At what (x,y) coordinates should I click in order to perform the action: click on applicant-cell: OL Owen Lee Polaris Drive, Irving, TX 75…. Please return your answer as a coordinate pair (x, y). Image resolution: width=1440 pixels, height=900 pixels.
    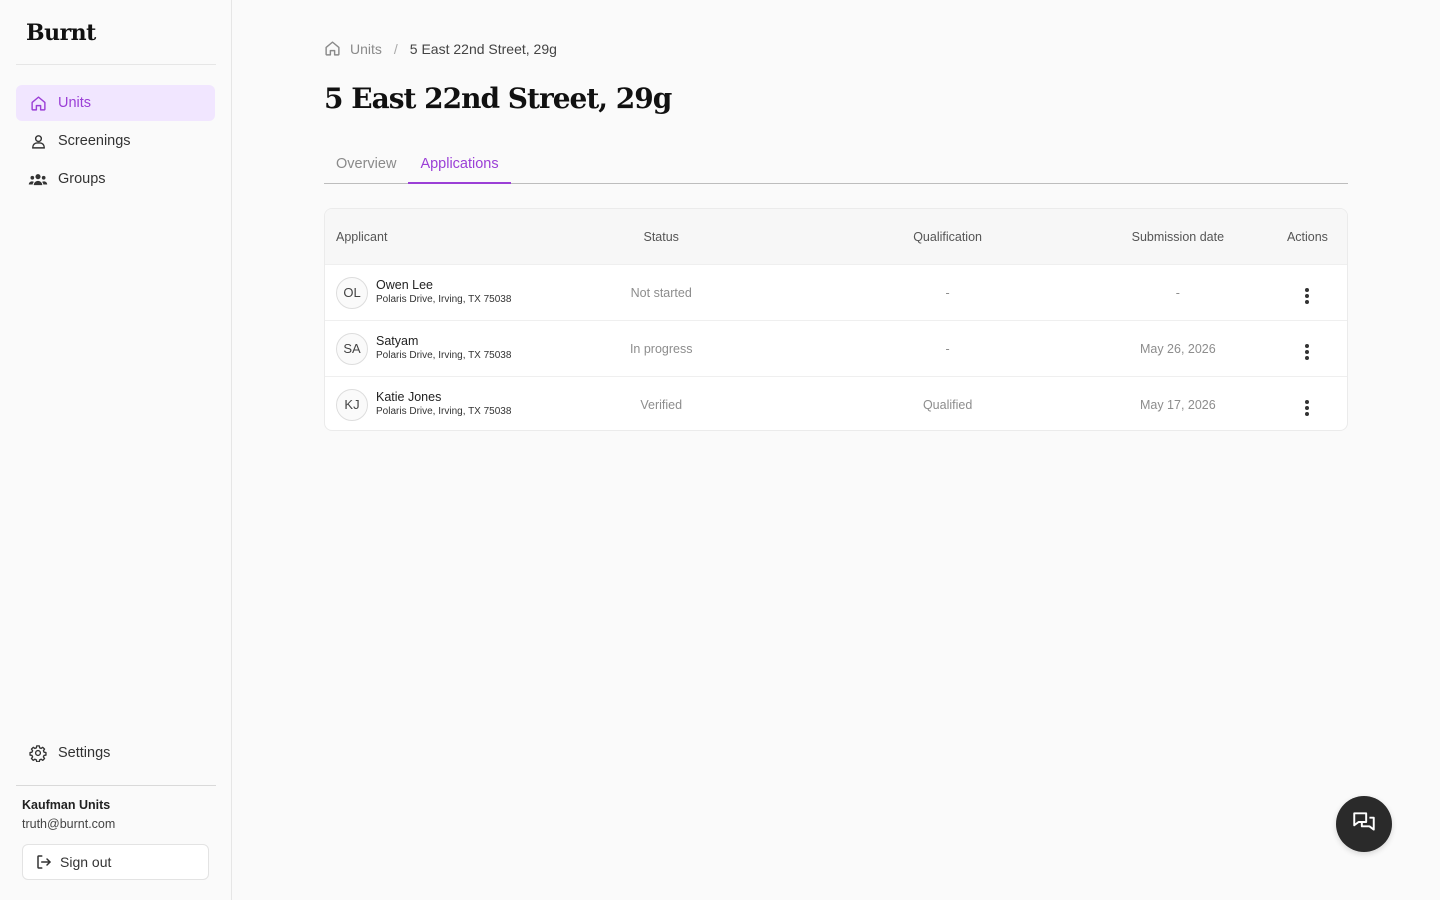
    Looking at the image, I should click on (461, 292).